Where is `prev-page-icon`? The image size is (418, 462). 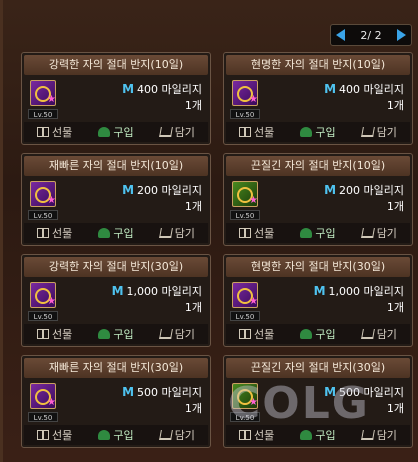 prev-page-icon is located at coordinates (340, 35).